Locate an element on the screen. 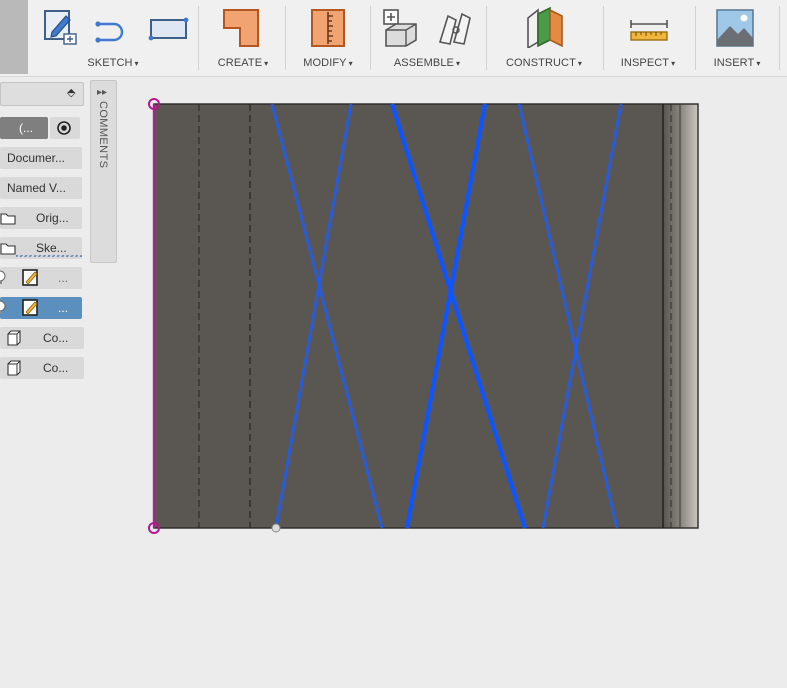 This screenshot has height=688, width=787. measure-icon is located at coordinates (649, 27).